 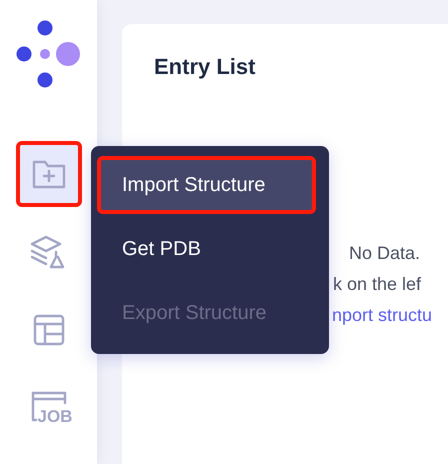 What do you see at coordinates (49, 54) in the screenshot?
I see `logo-icon` at bounding box center [49, 54].